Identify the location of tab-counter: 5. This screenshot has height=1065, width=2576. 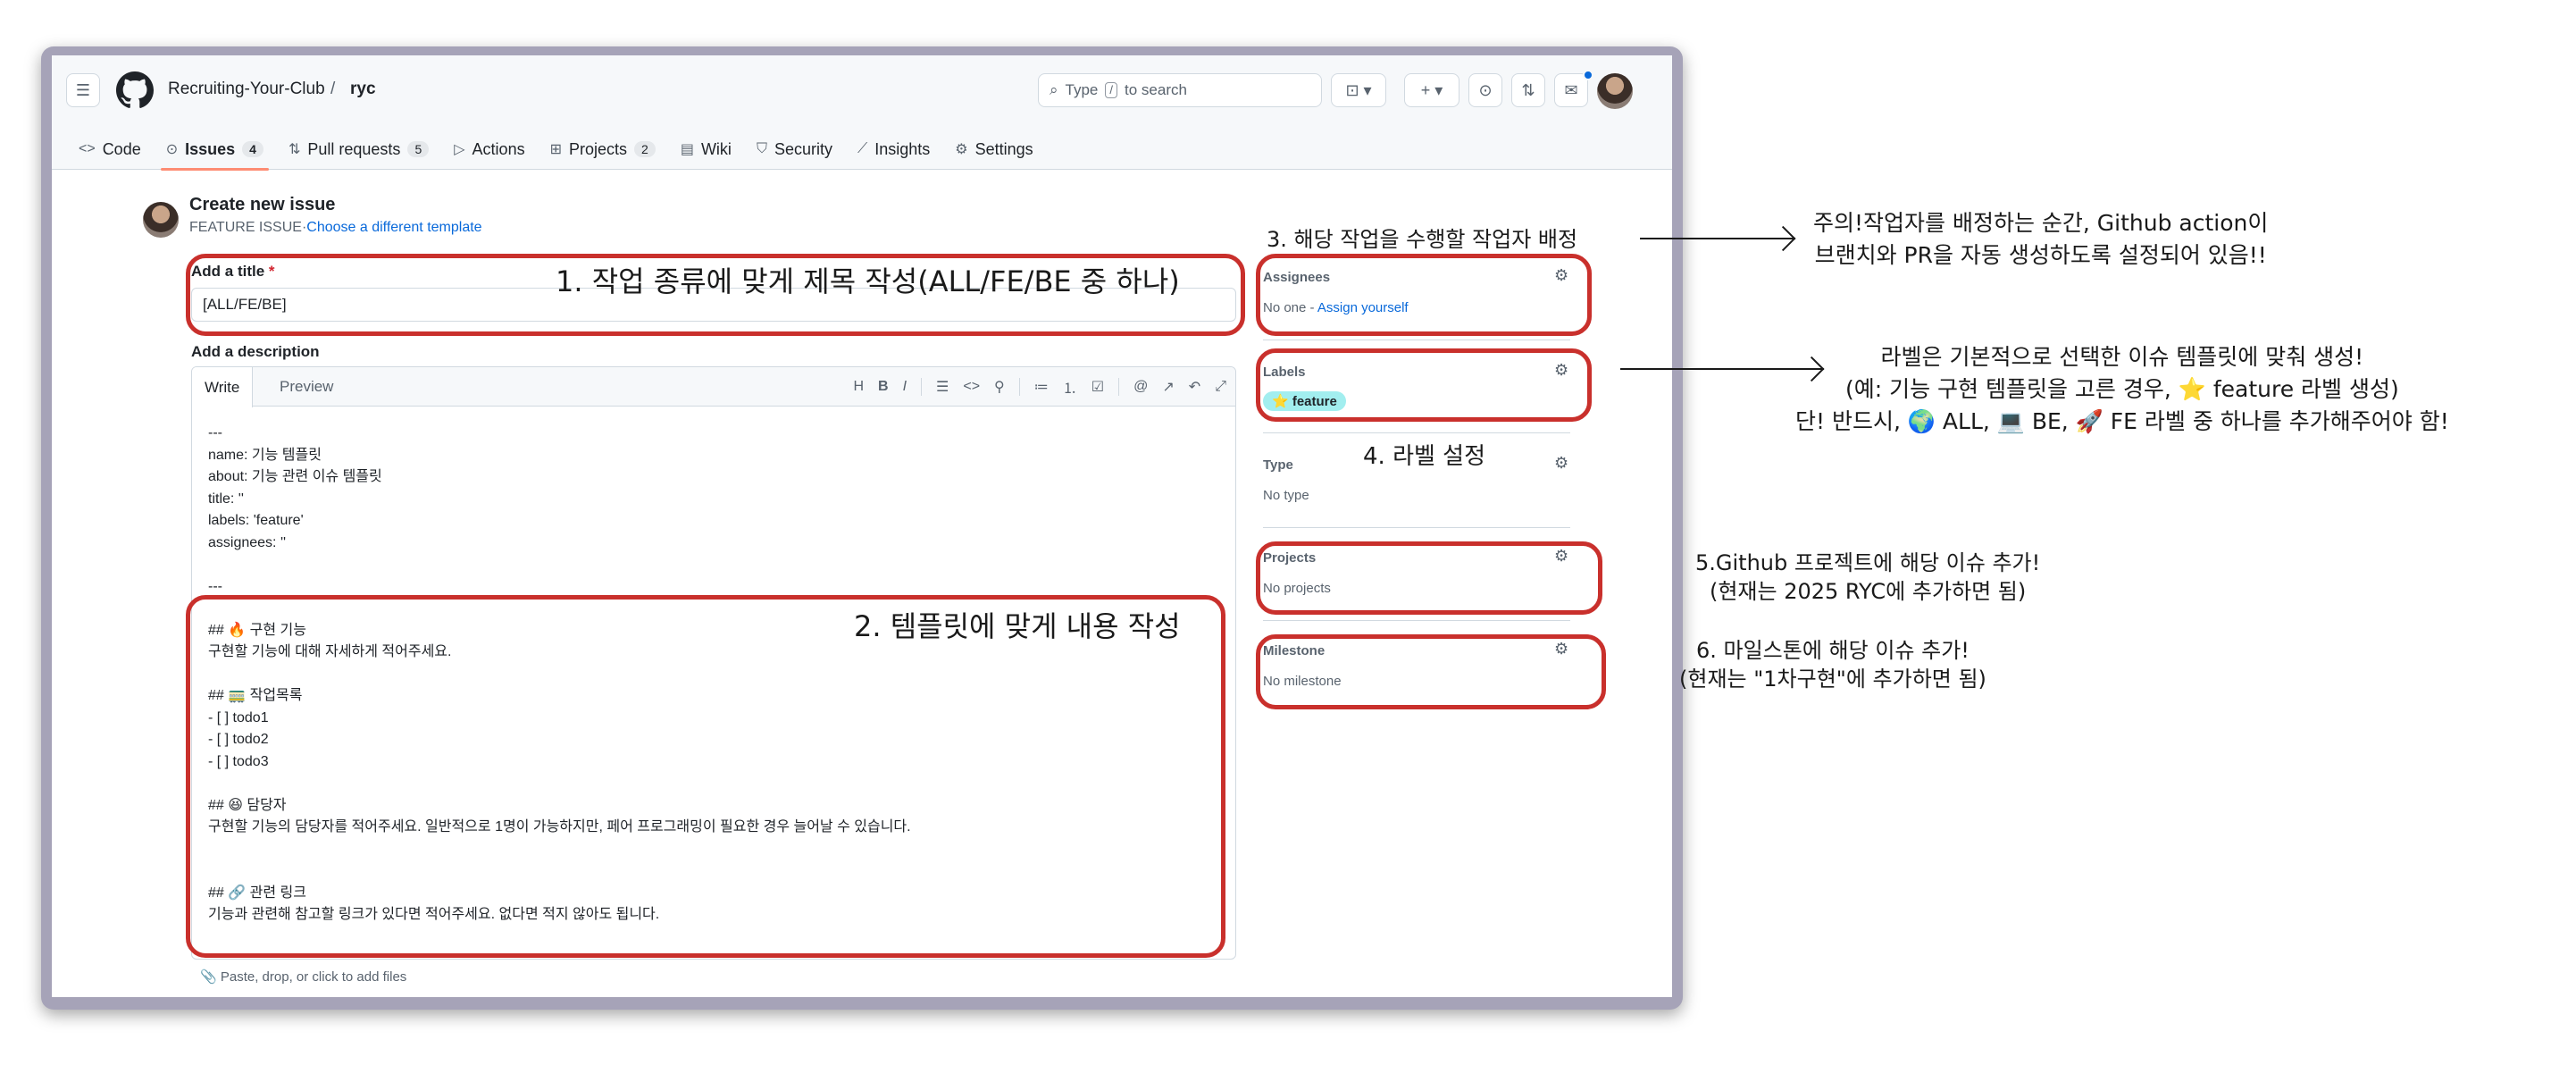
(419, 149).